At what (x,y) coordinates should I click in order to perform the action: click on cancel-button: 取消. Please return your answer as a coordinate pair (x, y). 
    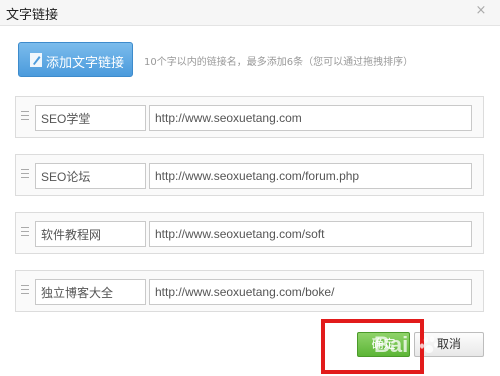
    Looking at the image, I should click on (449, 344).